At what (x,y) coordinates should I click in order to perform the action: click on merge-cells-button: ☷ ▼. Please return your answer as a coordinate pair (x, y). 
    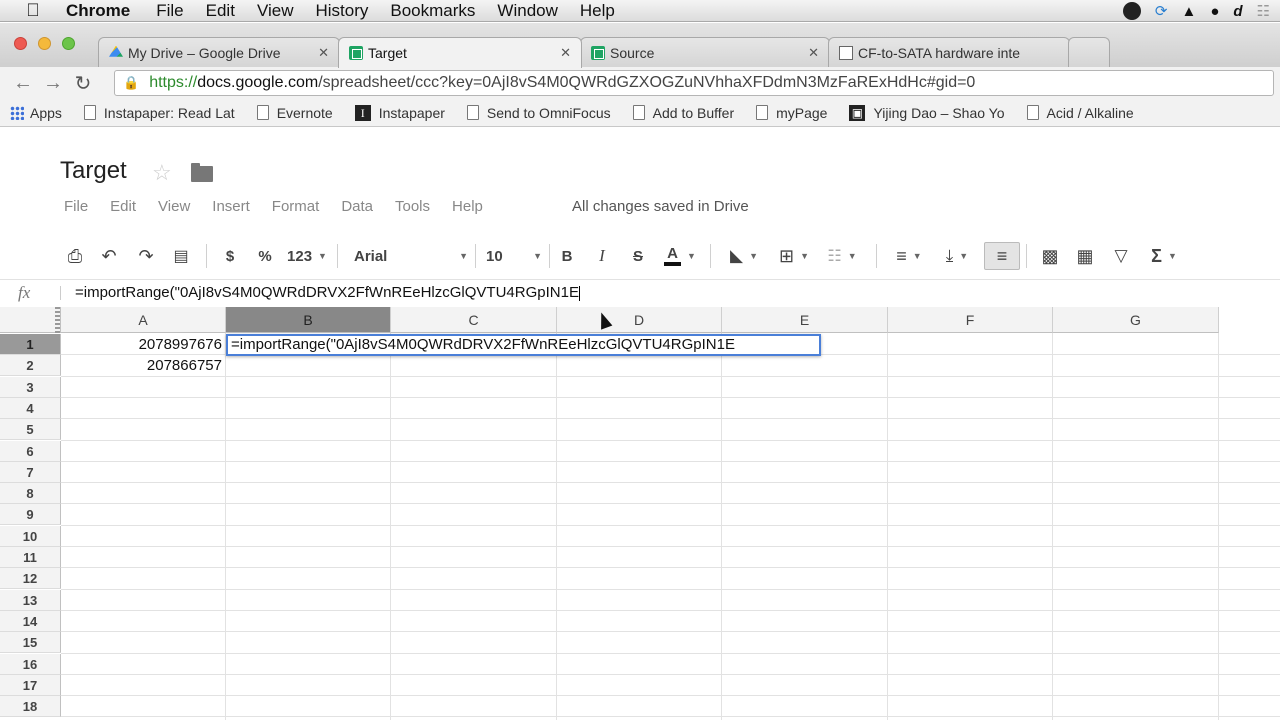
    Looking at the image, I should click on (842, 256).